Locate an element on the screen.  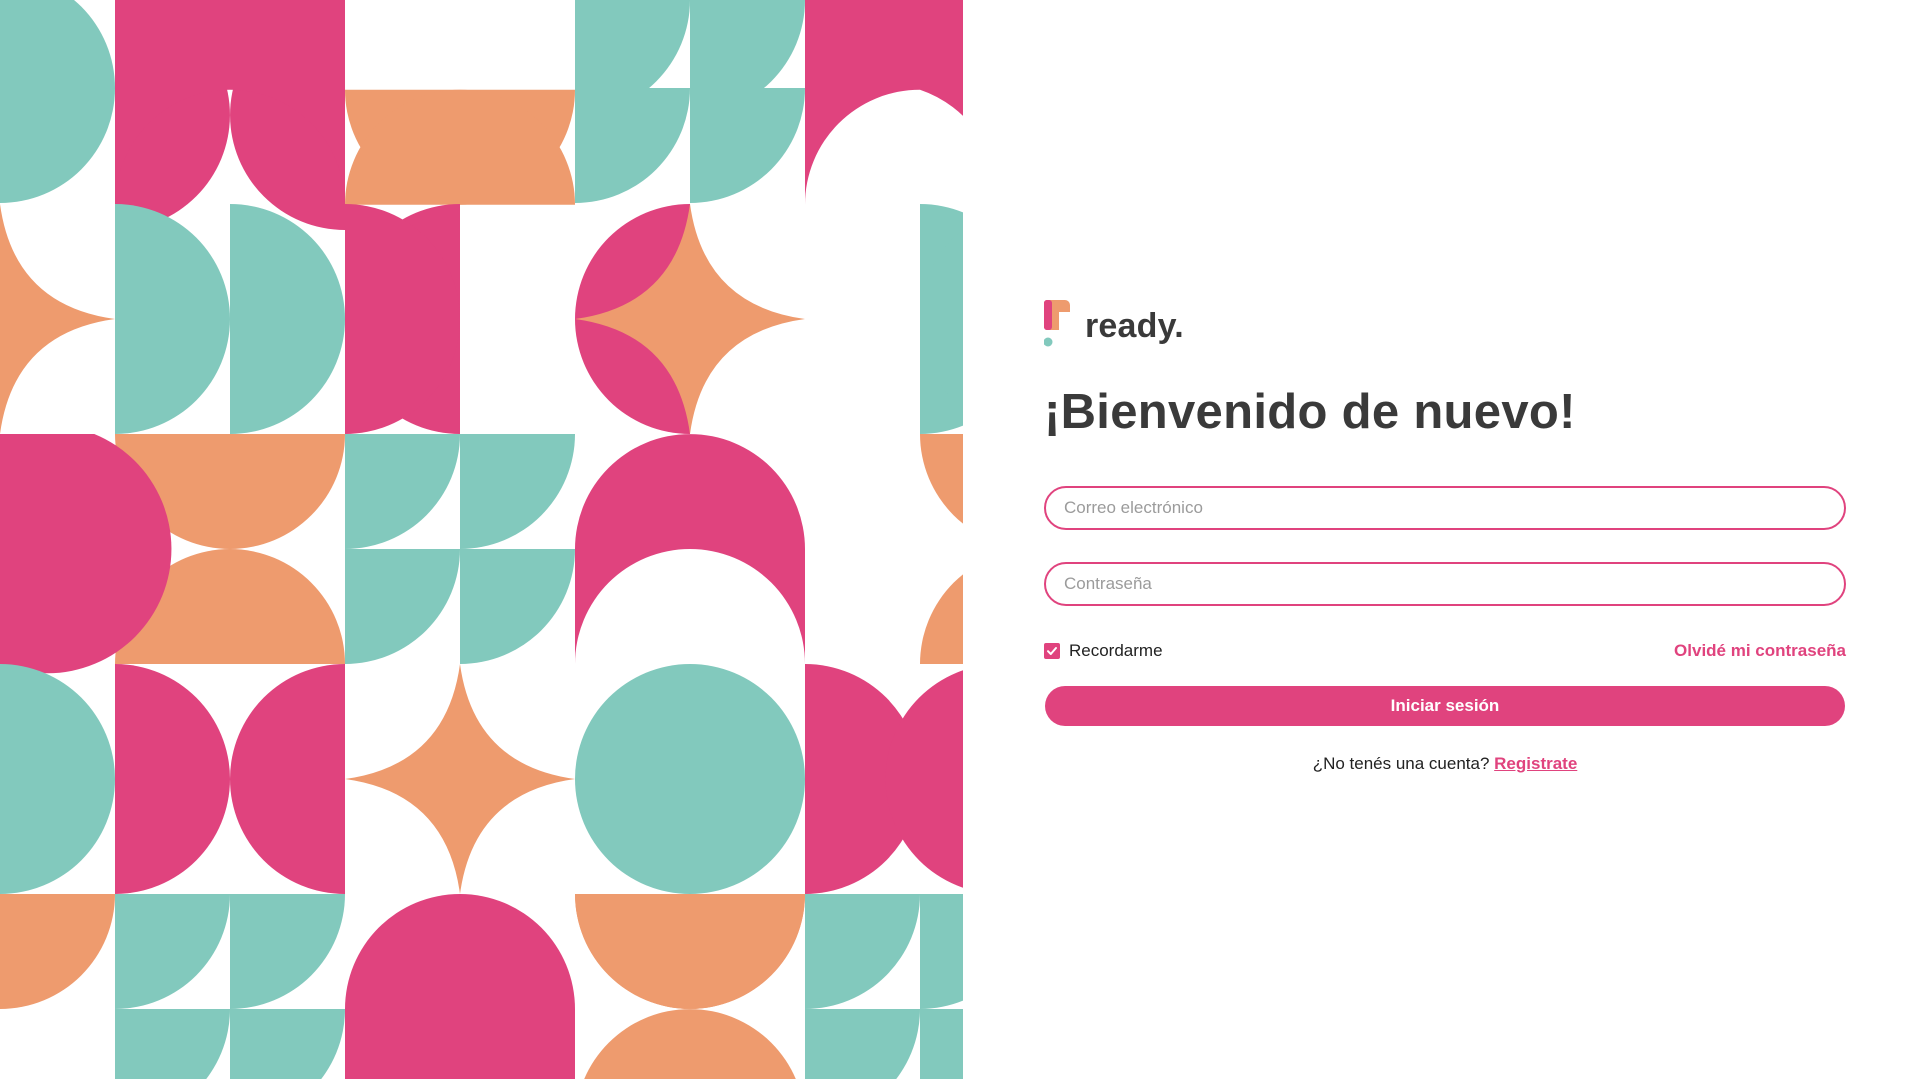
signup-prompt-text: ¿No tenés una cuenta? is located at coordinates (1401, 763).